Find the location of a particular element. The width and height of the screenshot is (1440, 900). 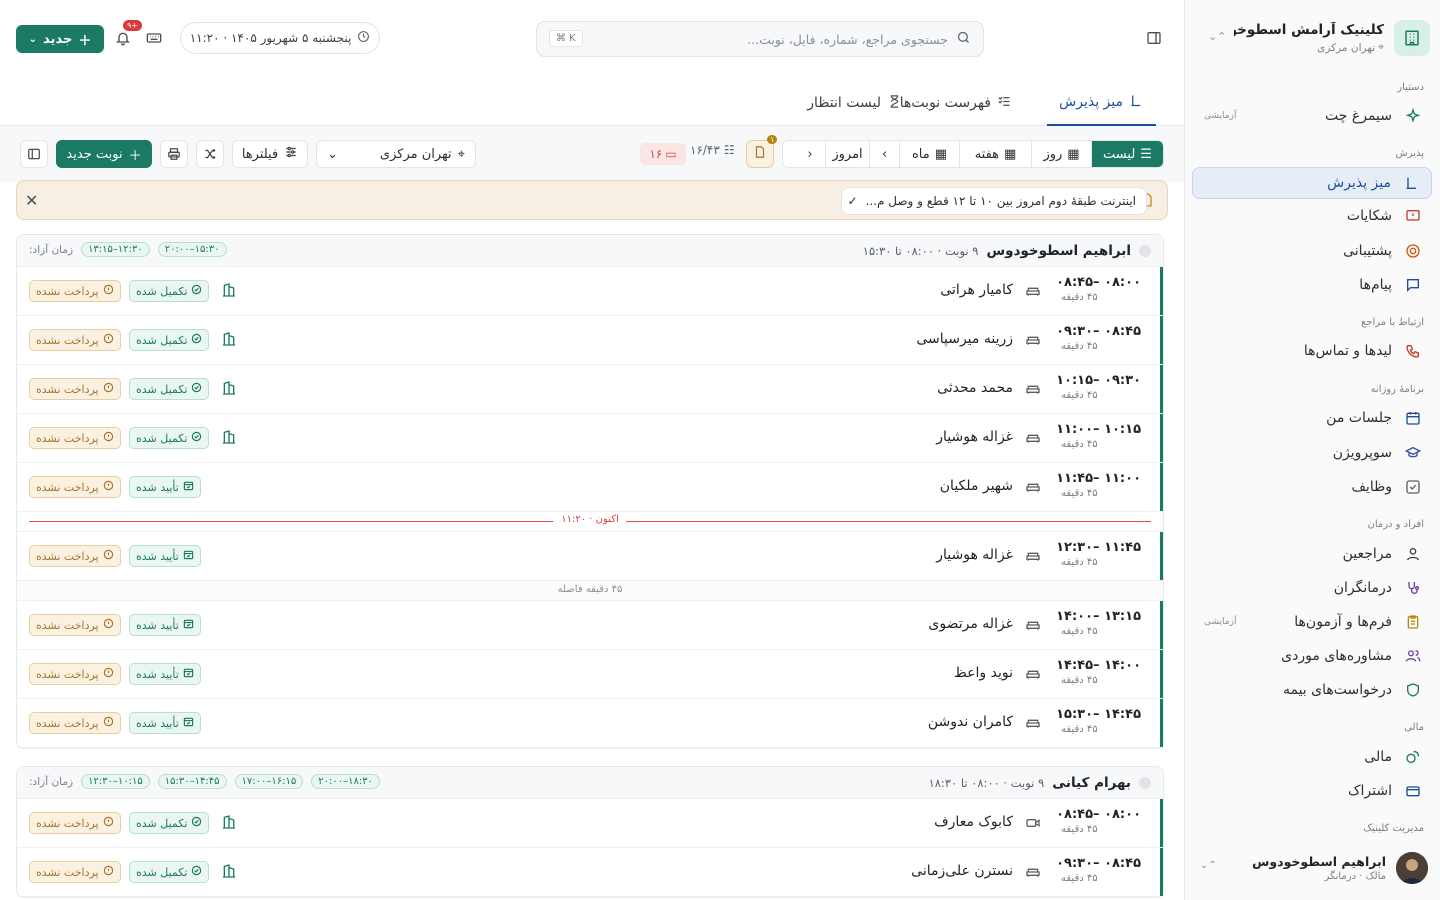

sidebar-item-leads: لیدها و تماس‌ها is located at coordinates (1312, 351).